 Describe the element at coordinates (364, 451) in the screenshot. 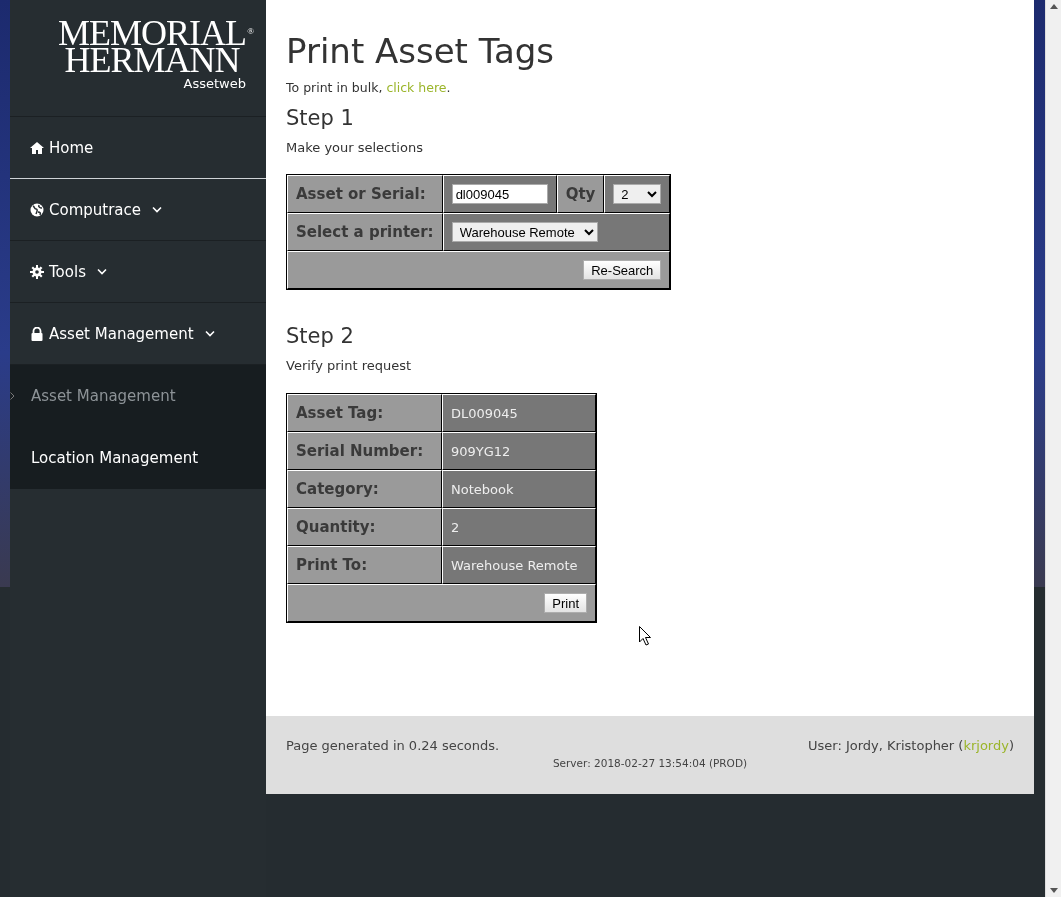

I see `field-label: Serial Number:` at that location.